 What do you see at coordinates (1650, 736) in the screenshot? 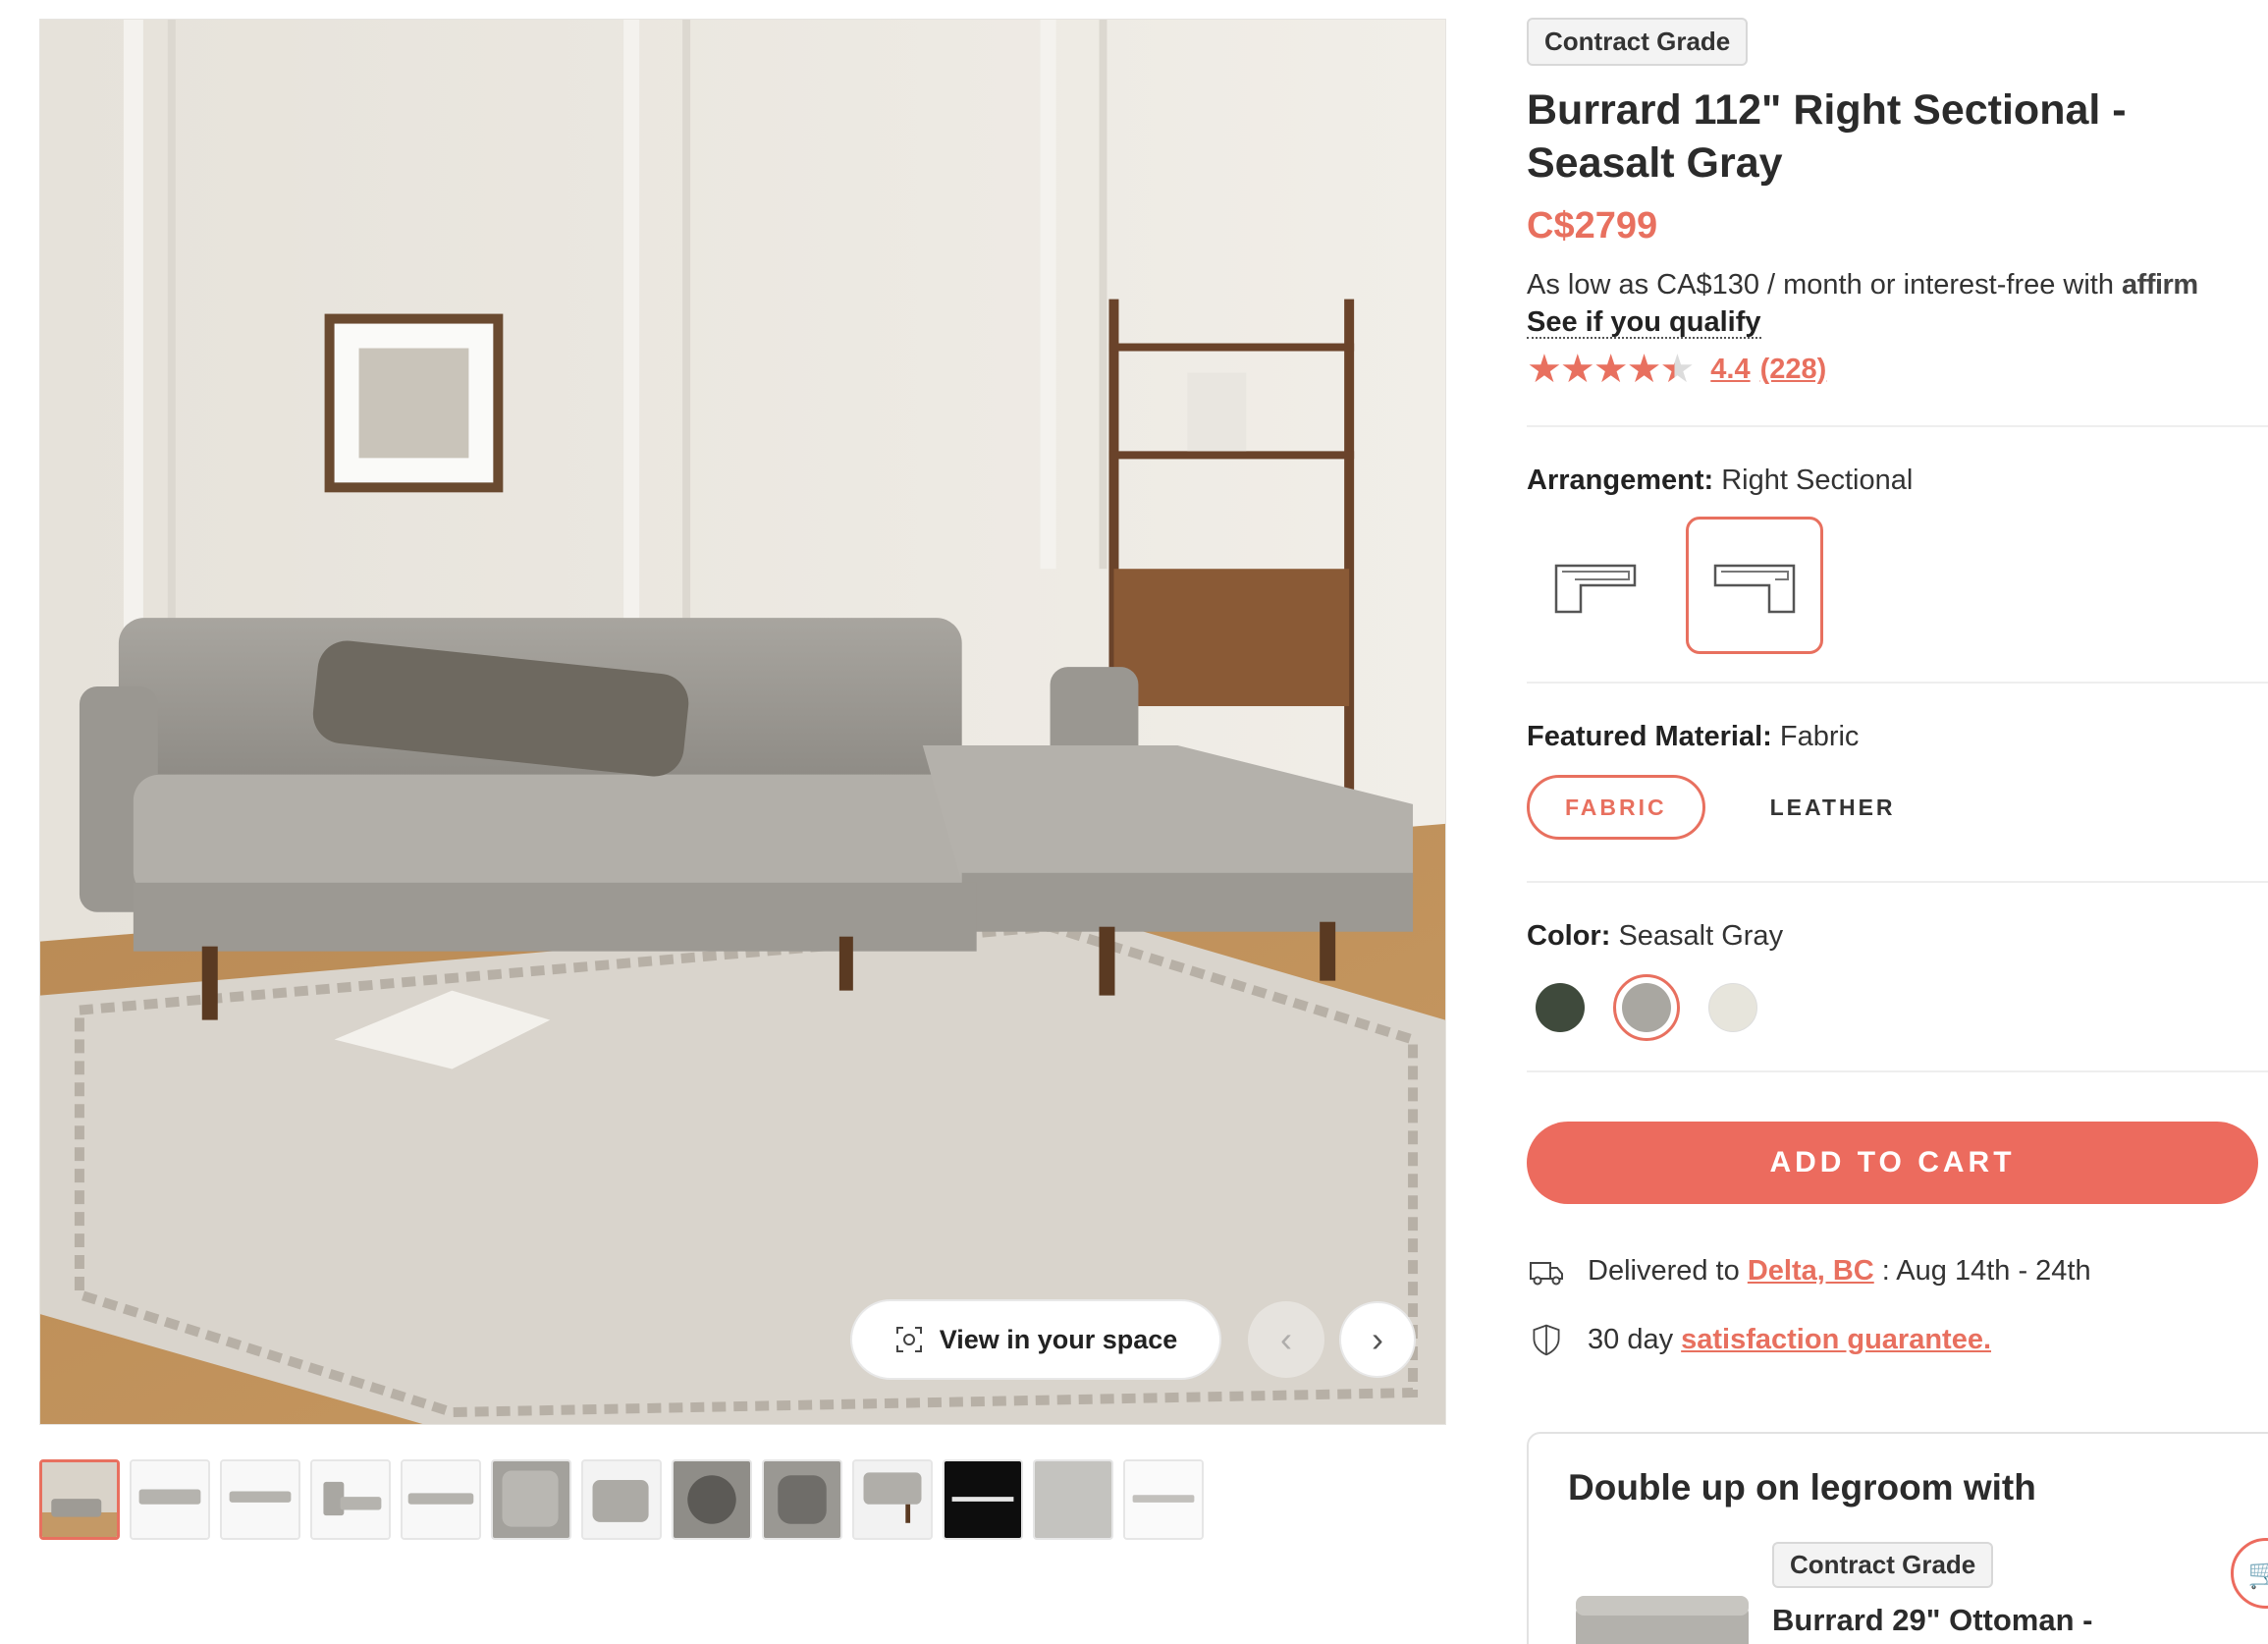
I see `material-label: Featured Material:` at bounding box center [1650, 736].